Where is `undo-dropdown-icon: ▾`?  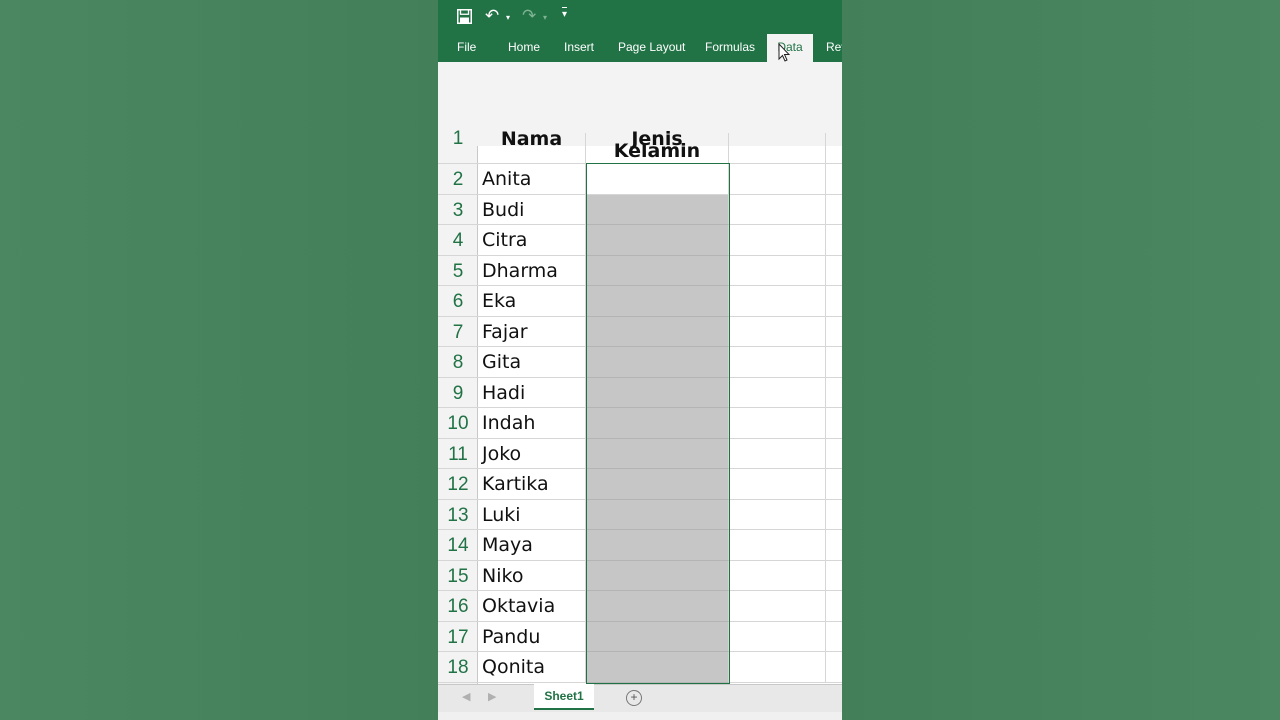 undo-dropdown-icon: ▾ is located at coordinates (508, 18).